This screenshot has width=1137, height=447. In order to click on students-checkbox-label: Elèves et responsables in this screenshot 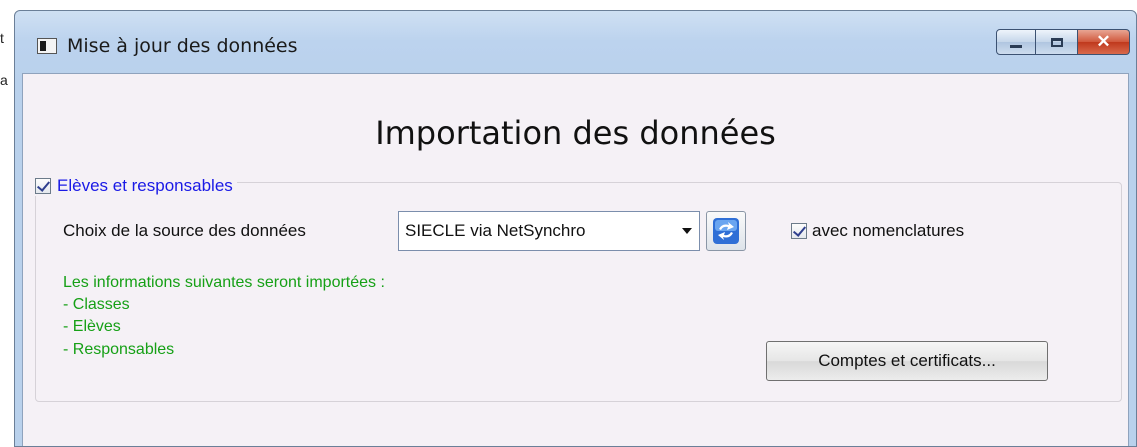, I will do `click(145, 186)`.